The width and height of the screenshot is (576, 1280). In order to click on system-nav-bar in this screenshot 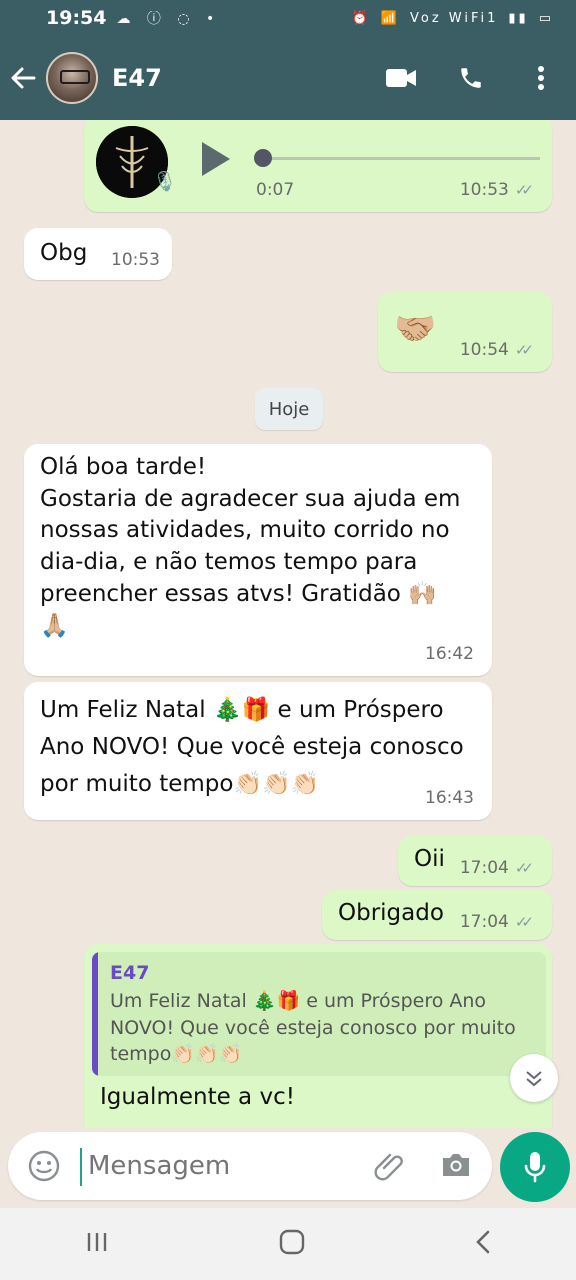, I will do `click(288, 1244)`.